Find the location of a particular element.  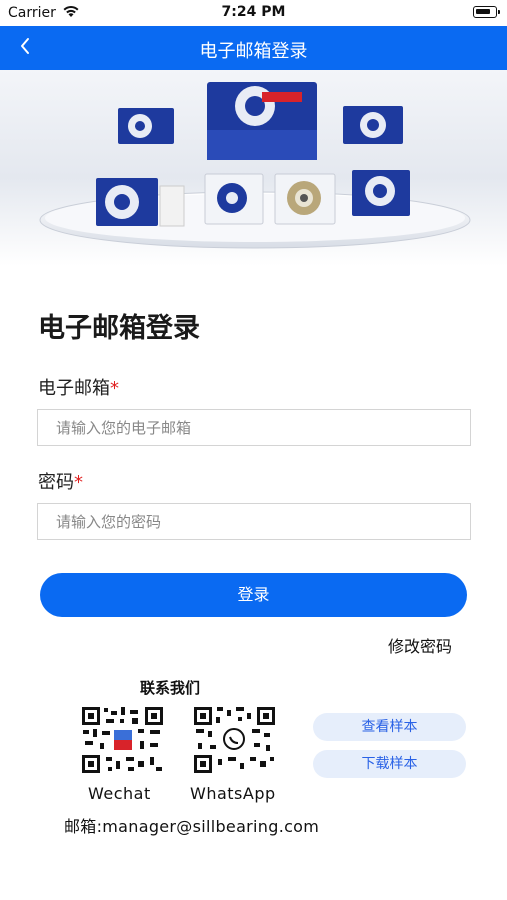

password-label: 密码* is located at coordinates (60, 481).